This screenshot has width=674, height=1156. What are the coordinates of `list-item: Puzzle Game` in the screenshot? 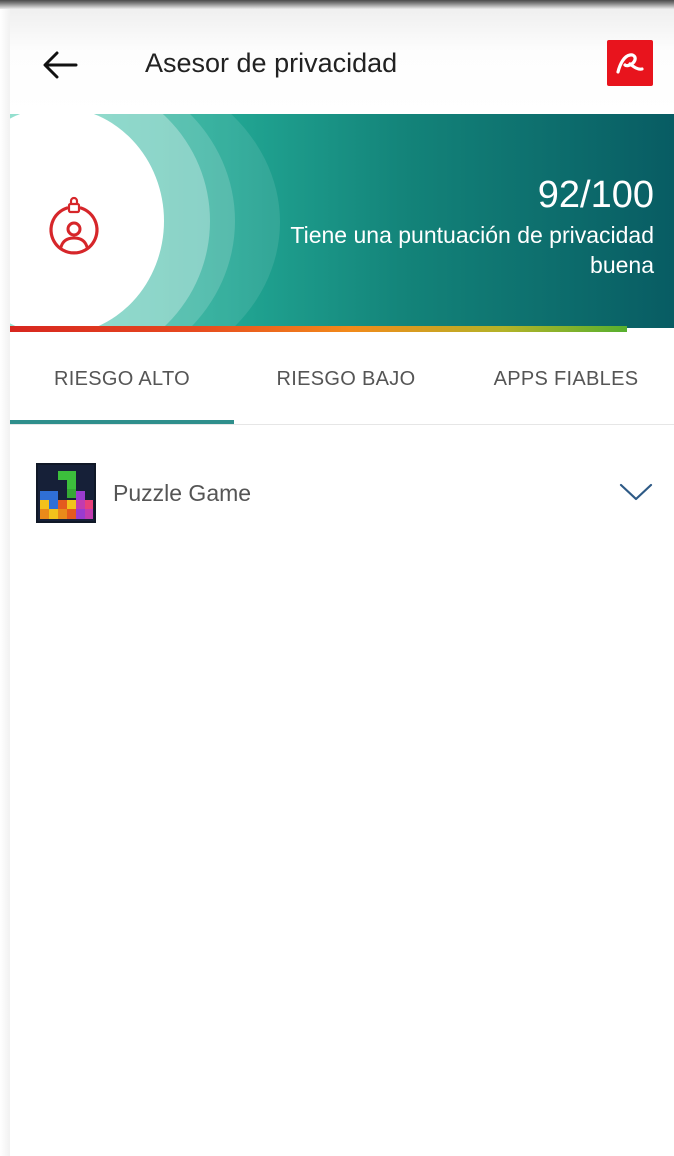 It's located at (342, 492).